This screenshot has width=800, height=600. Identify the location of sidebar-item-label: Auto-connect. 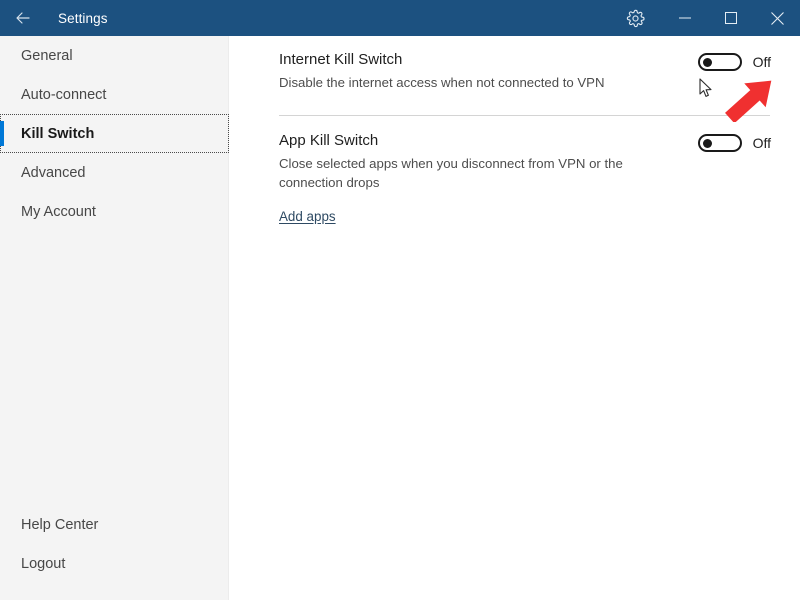
(64, 94).